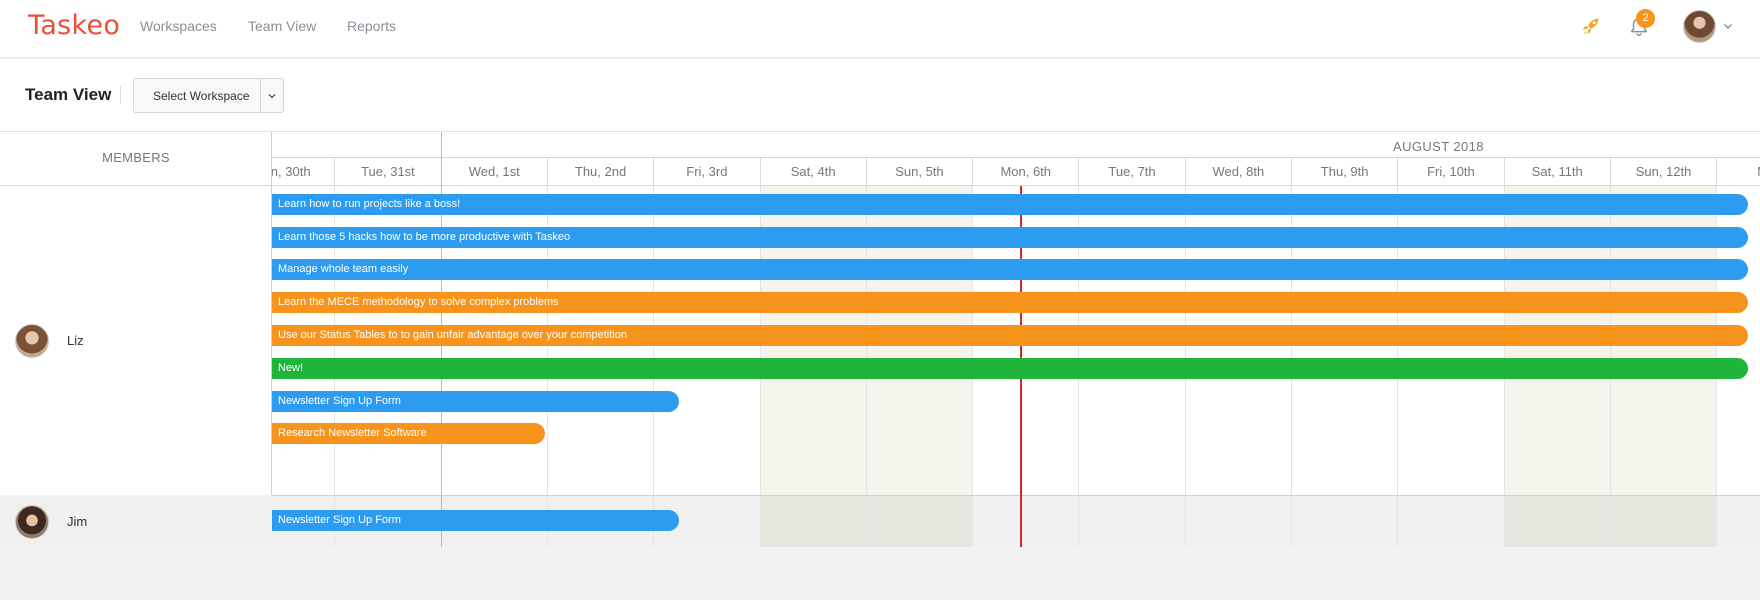  What do you see at coordinates (1450, 172) in the screenshot?
I see `day-header-cell: Fri, 10th` at bounding box center [1450, 172].